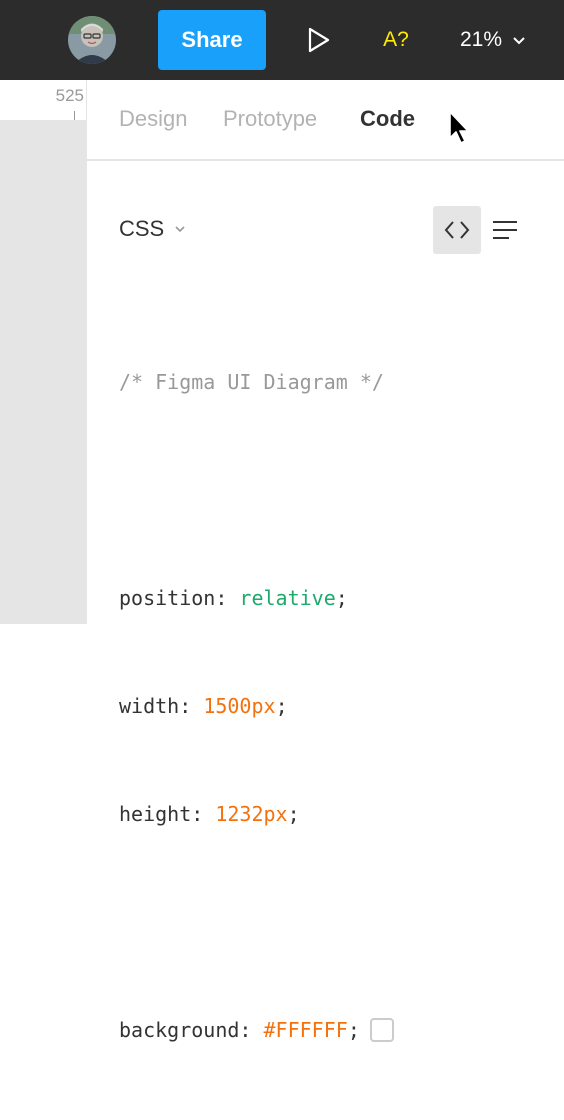  Describe the element at coordinates (459, 127) in the screenshot. I see `mouse-cursor-icon` at that location.